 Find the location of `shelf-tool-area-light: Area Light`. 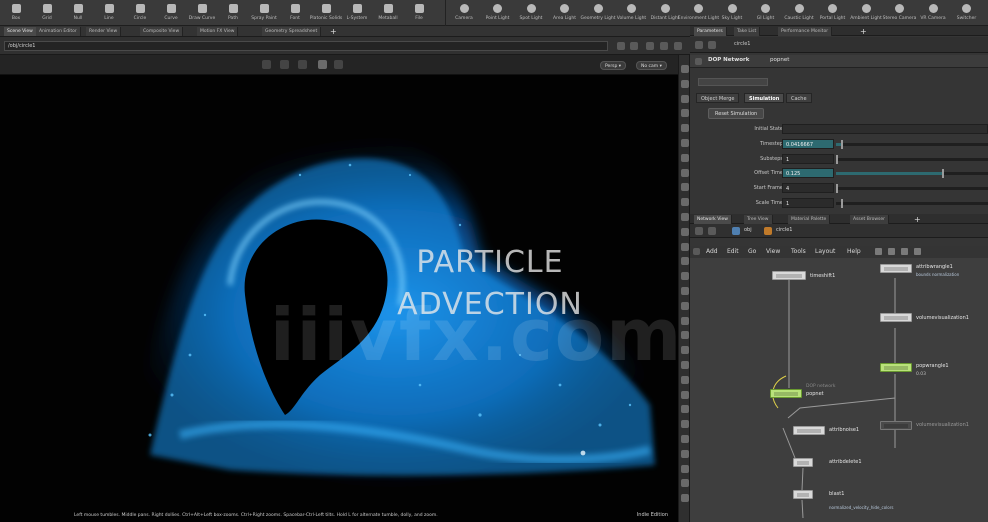

shelf-tool-area-light: Area Light is located at coordinates (565, 13).